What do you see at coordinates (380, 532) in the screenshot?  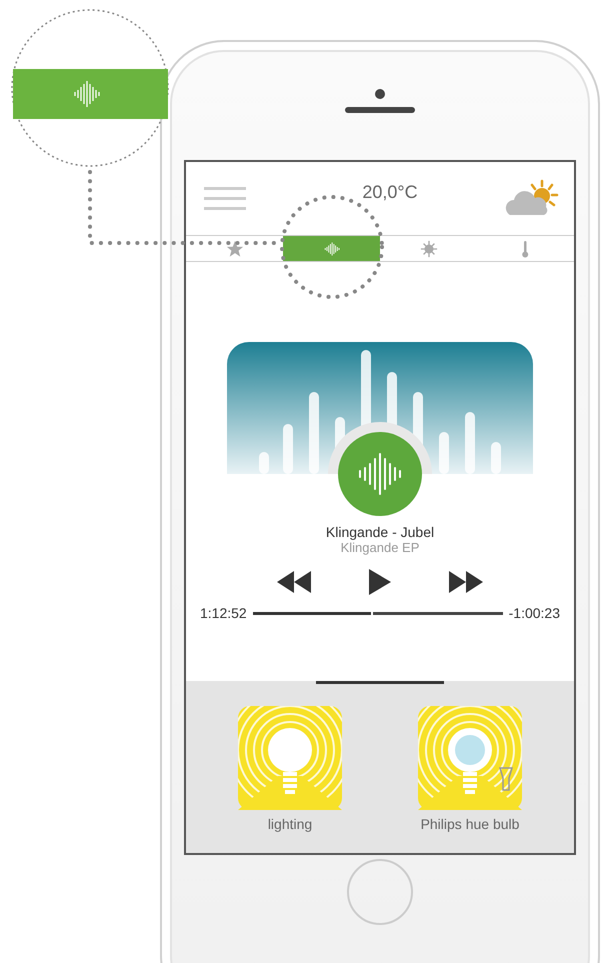 I see `track-title: Klingande - Jubel` at bounding box center [380, 532].